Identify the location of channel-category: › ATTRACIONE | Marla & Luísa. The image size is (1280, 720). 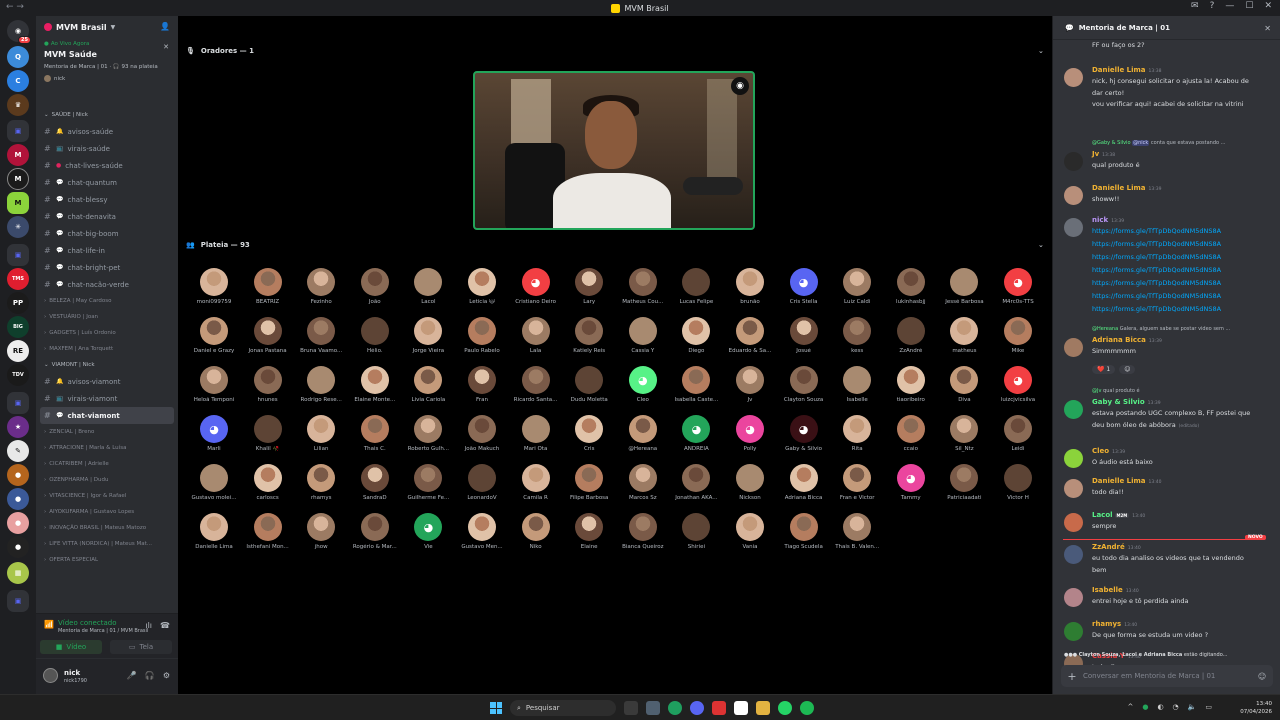
(107, 448).